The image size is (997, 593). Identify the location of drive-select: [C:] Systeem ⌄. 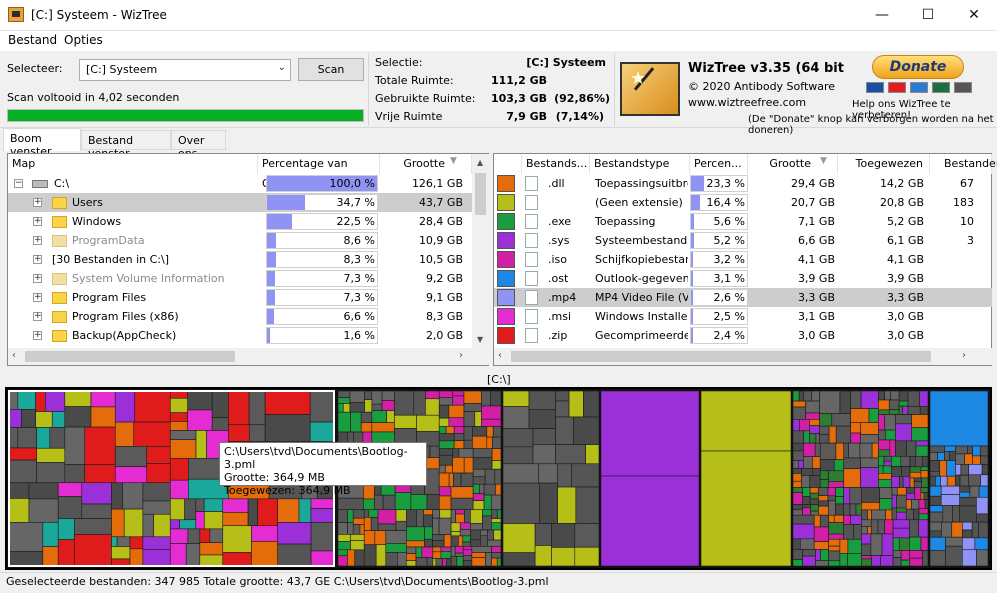
(185, 70).